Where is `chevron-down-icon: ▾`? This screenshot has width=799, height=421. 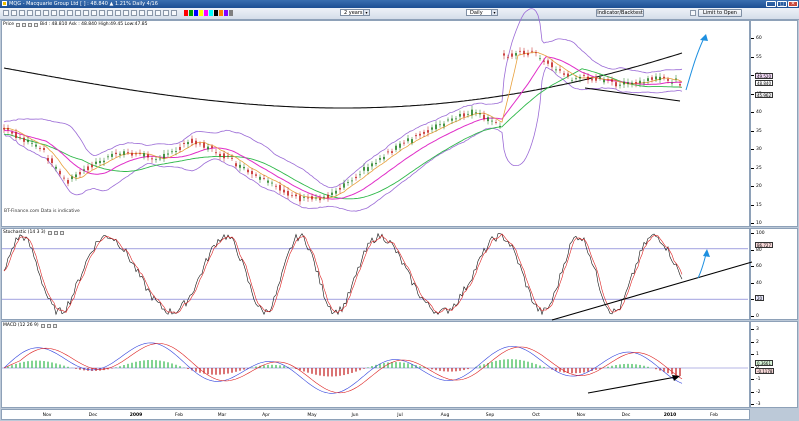 chevron-down-icon: ▾ is located at coordinates (494, 12).